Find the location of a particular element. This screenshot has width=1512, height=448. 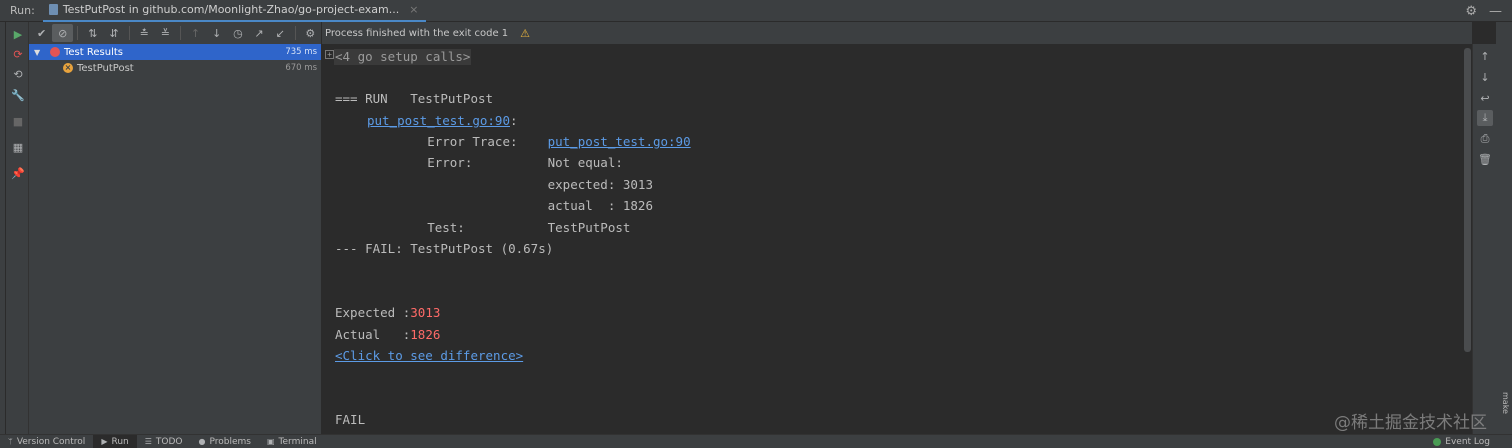

soft-wrap-icon: ↩ is located at coordinates (1485, 98).